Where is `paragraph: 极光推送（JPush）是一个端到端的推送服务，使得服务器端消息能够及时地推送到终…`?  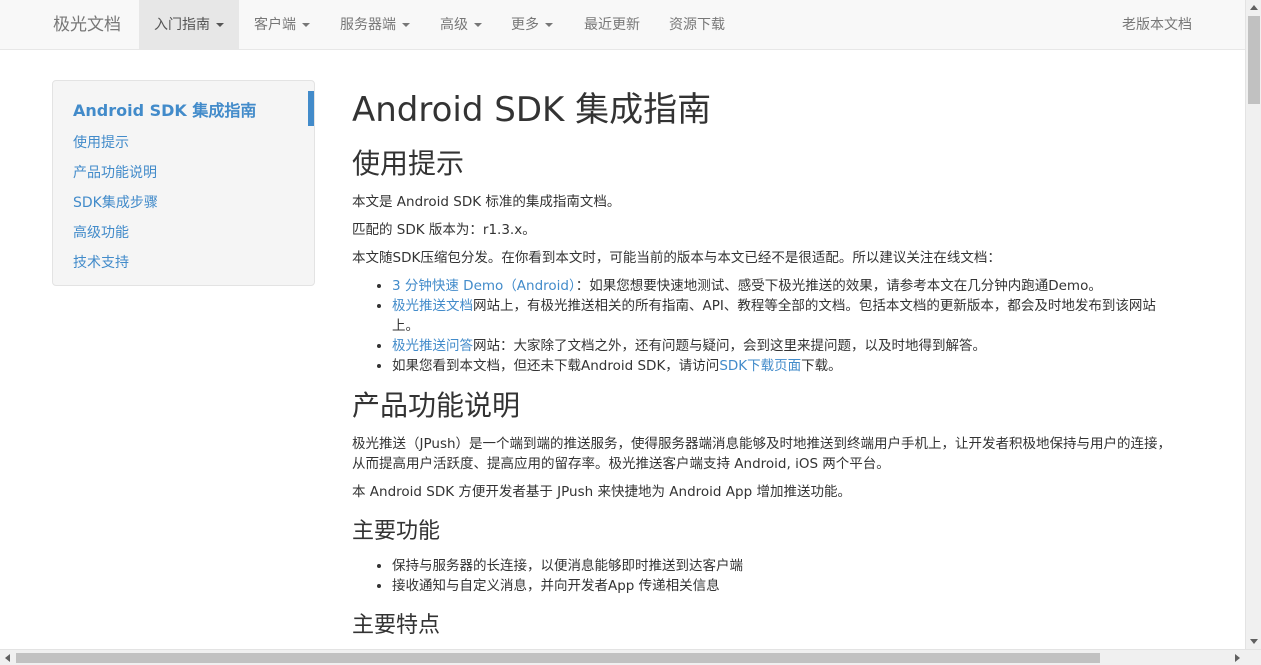 paragraph: 极光推送（JPush）是一个端到端的推送服务，使得服务器端消息能够及时地推送到终… is located at coordinates (762, 454).